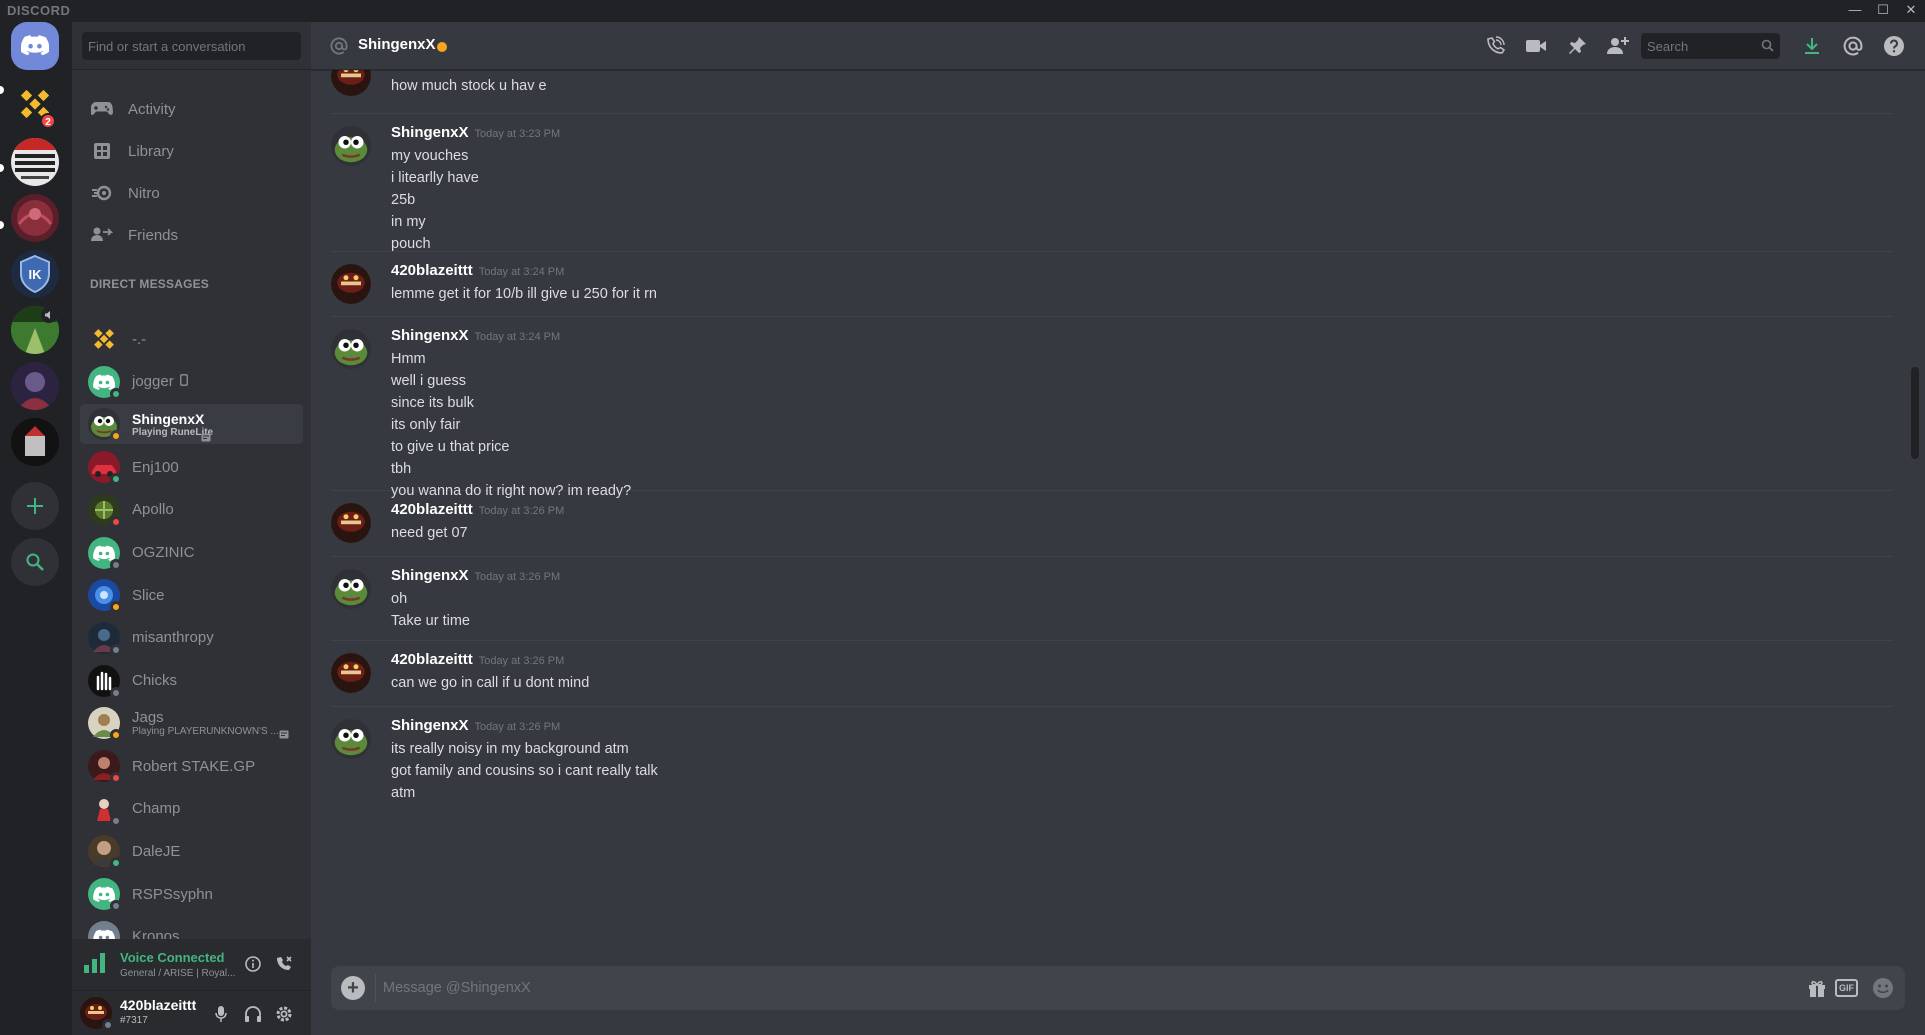 The image size is (1925, 1035). Describe the element at coordinates (191, 193) in the screenshot. I see `nav-nitro: Nitro` at that location.